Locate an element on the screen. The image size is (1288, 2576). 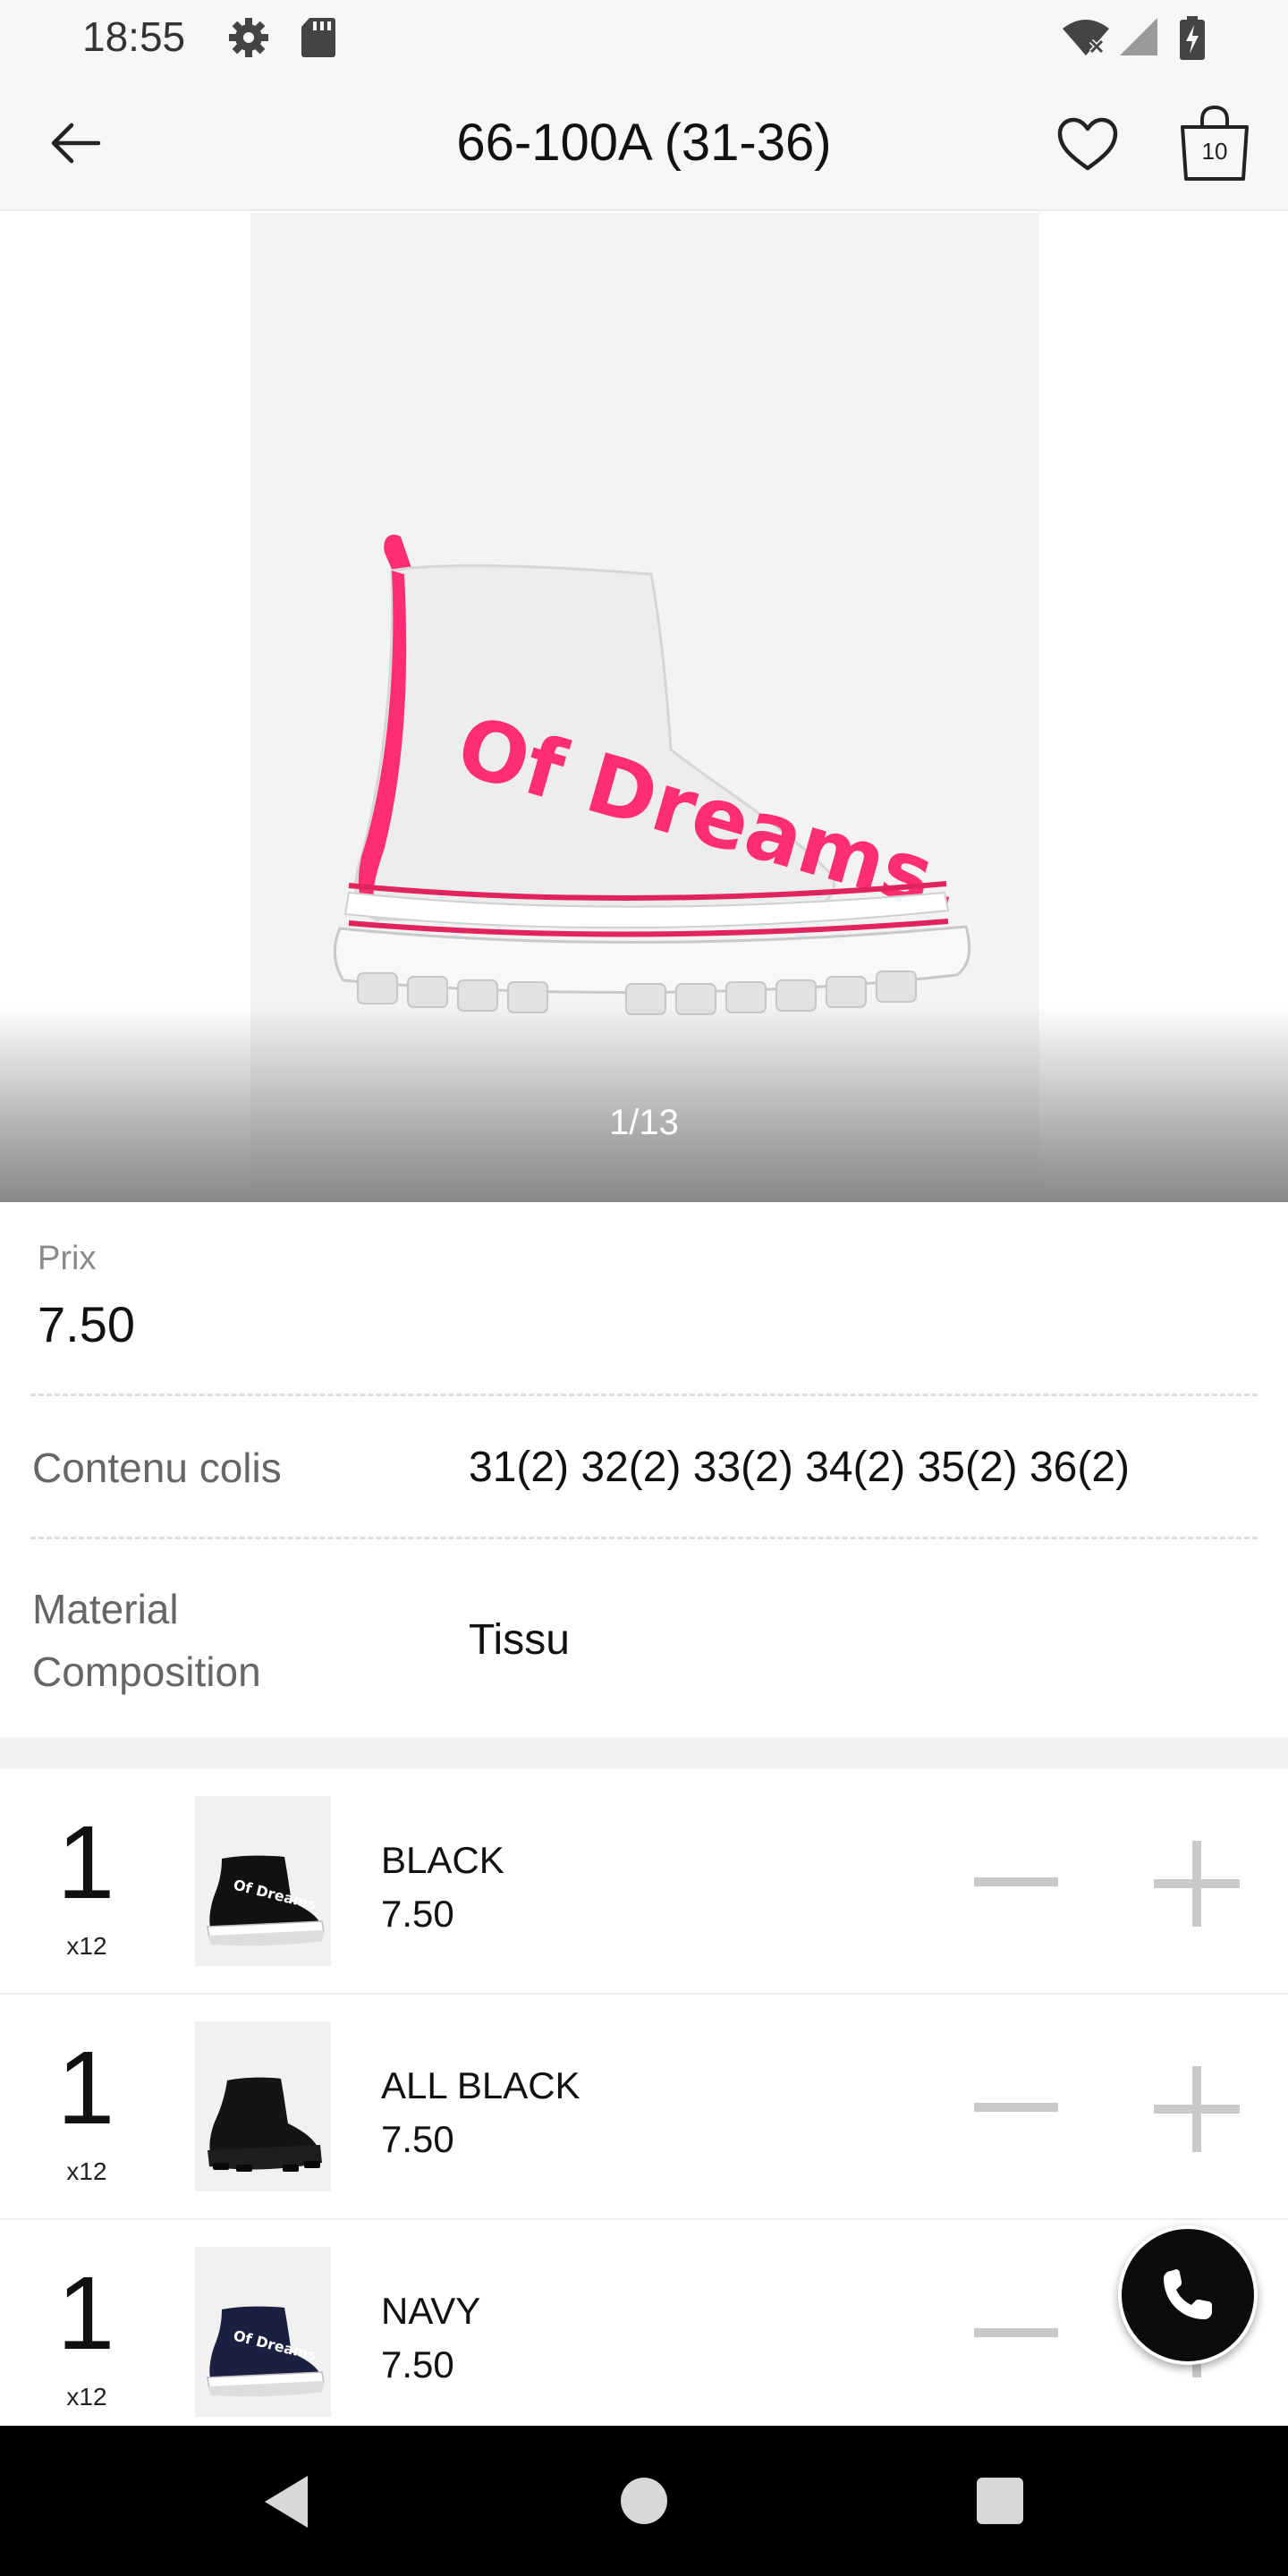
status-bar: 18:55 is located at coordinates (644, 40).